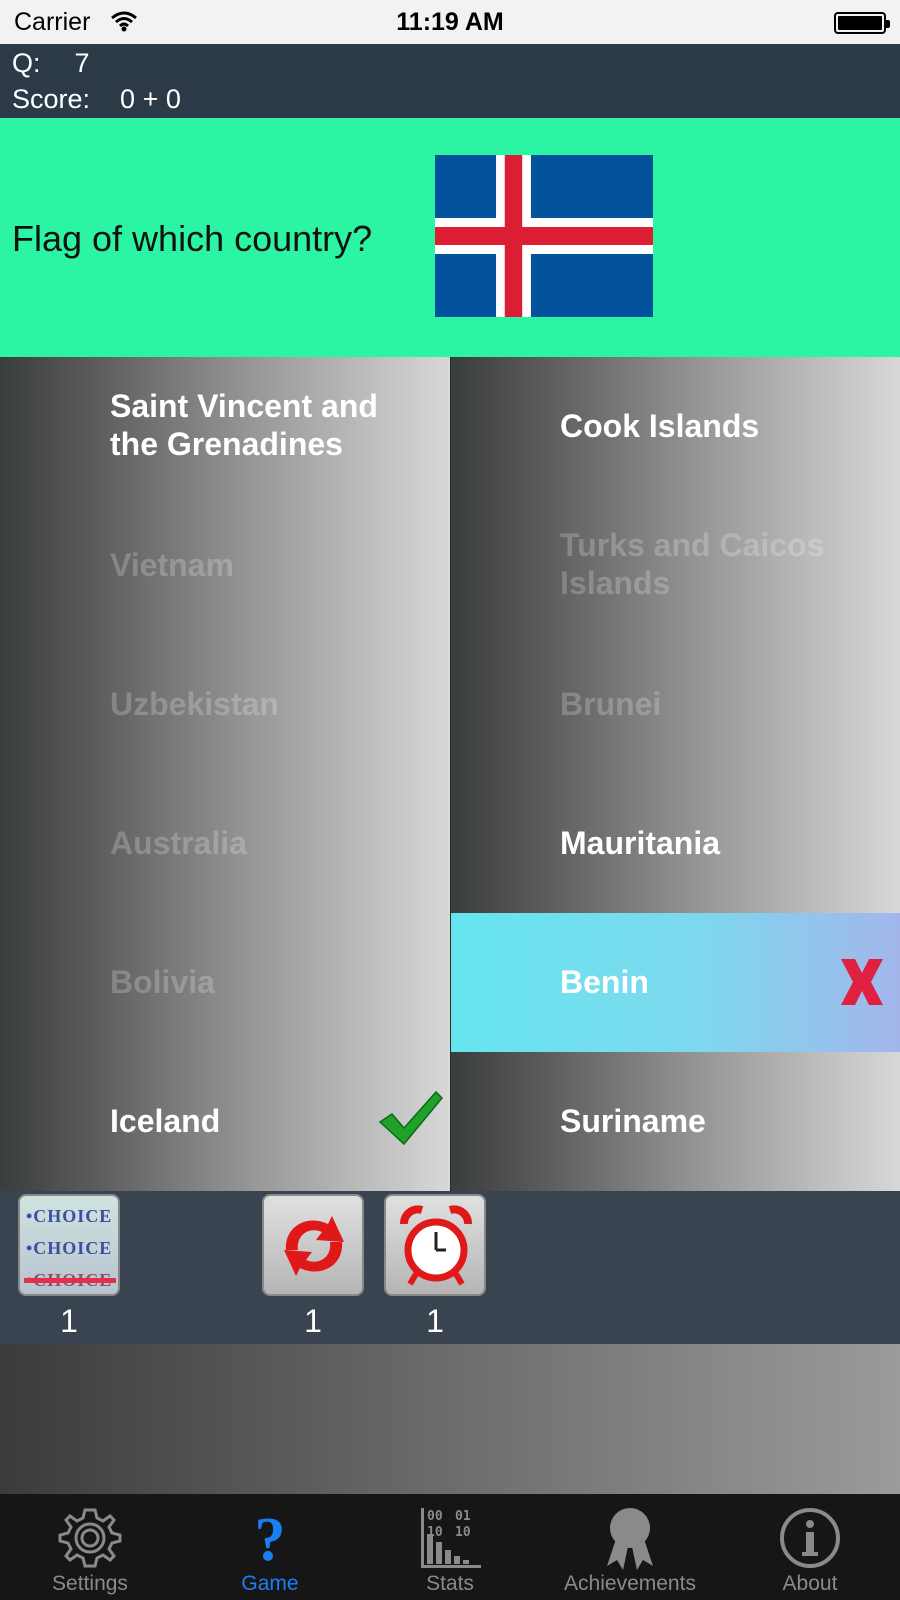  I want to click on time-powerup-count: 1, so click(435, 1321).